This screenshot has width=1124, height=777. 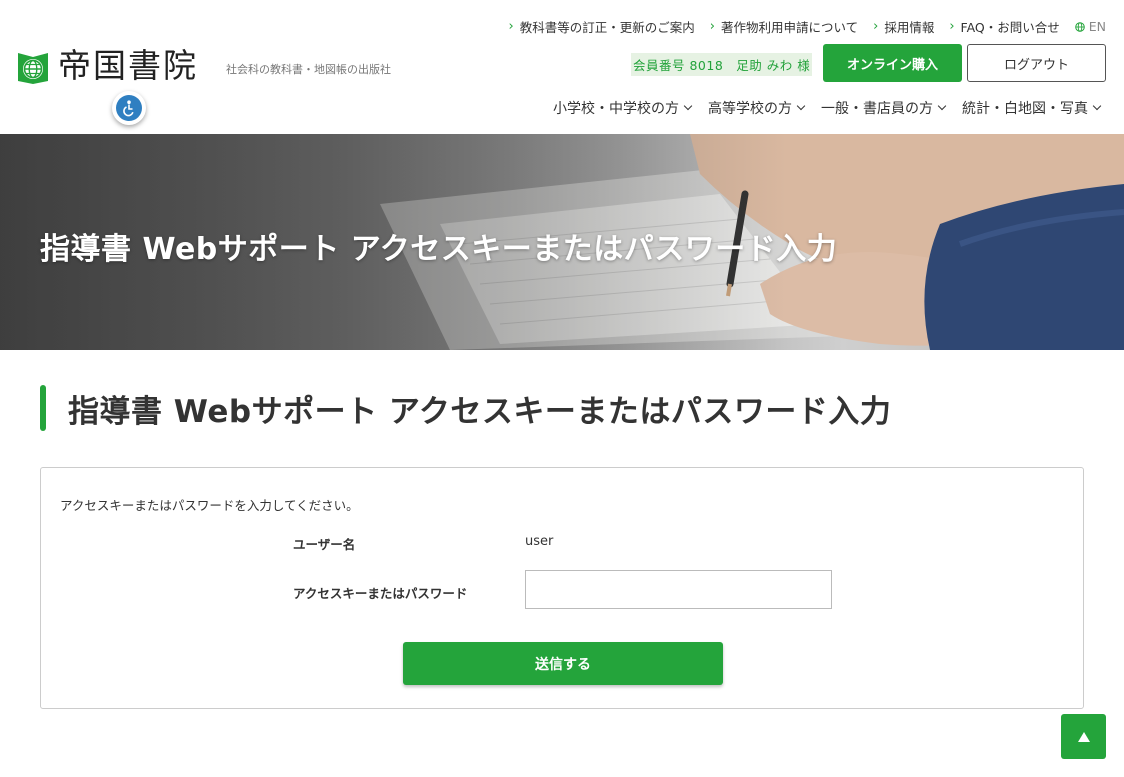 What do you see at coordinates (43, 408) in the screenshot?
I see `heading-accent-bar` at bounding box center [43, 408].